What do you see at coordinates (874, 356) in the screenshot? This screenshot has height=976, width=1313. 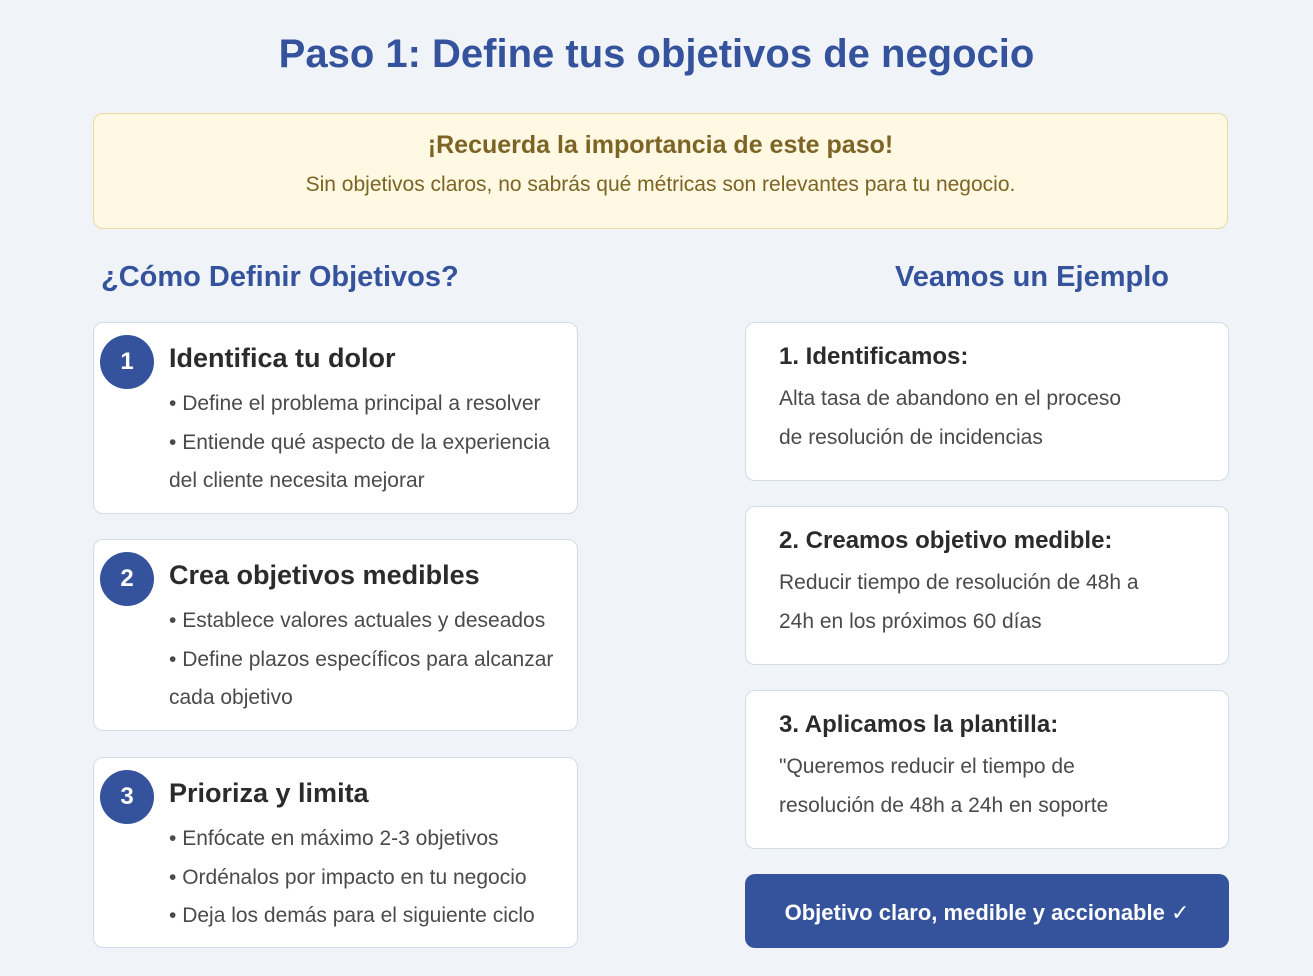 I see `example-card-title: 1. Identificamos:` at bounding box center [874, 356].